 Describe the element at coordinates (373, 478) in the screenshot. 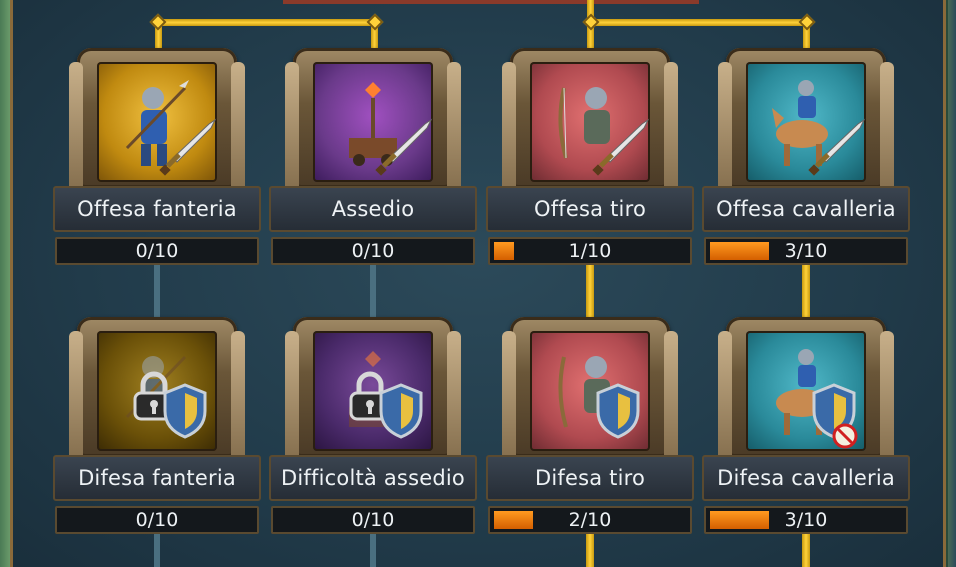

I see `talent-name: Difficoltà assedio` at that location.